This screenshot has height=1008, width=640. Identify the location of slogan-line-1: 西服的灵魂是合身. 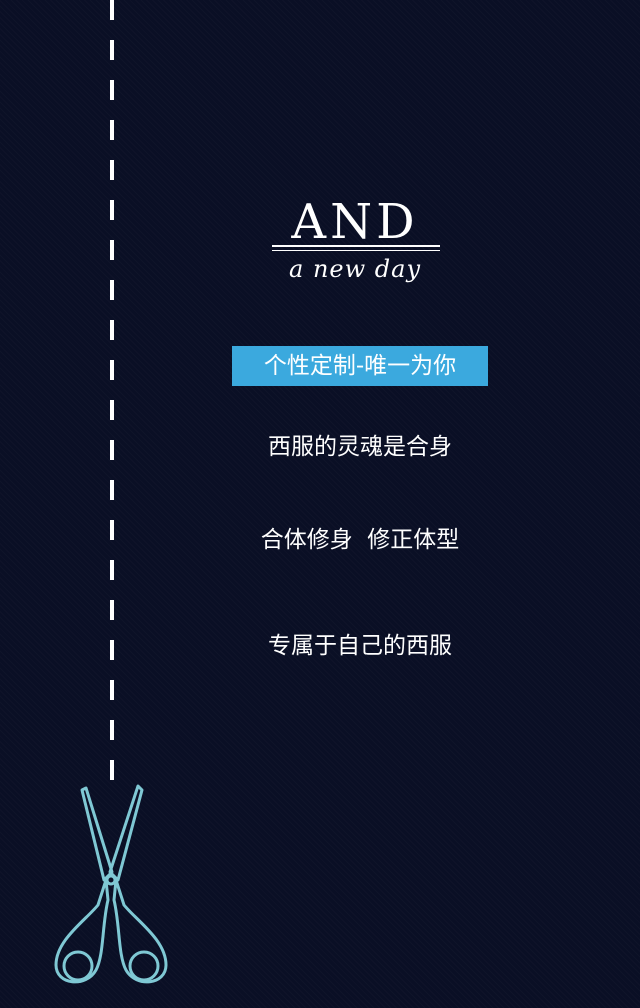
(360, 447).